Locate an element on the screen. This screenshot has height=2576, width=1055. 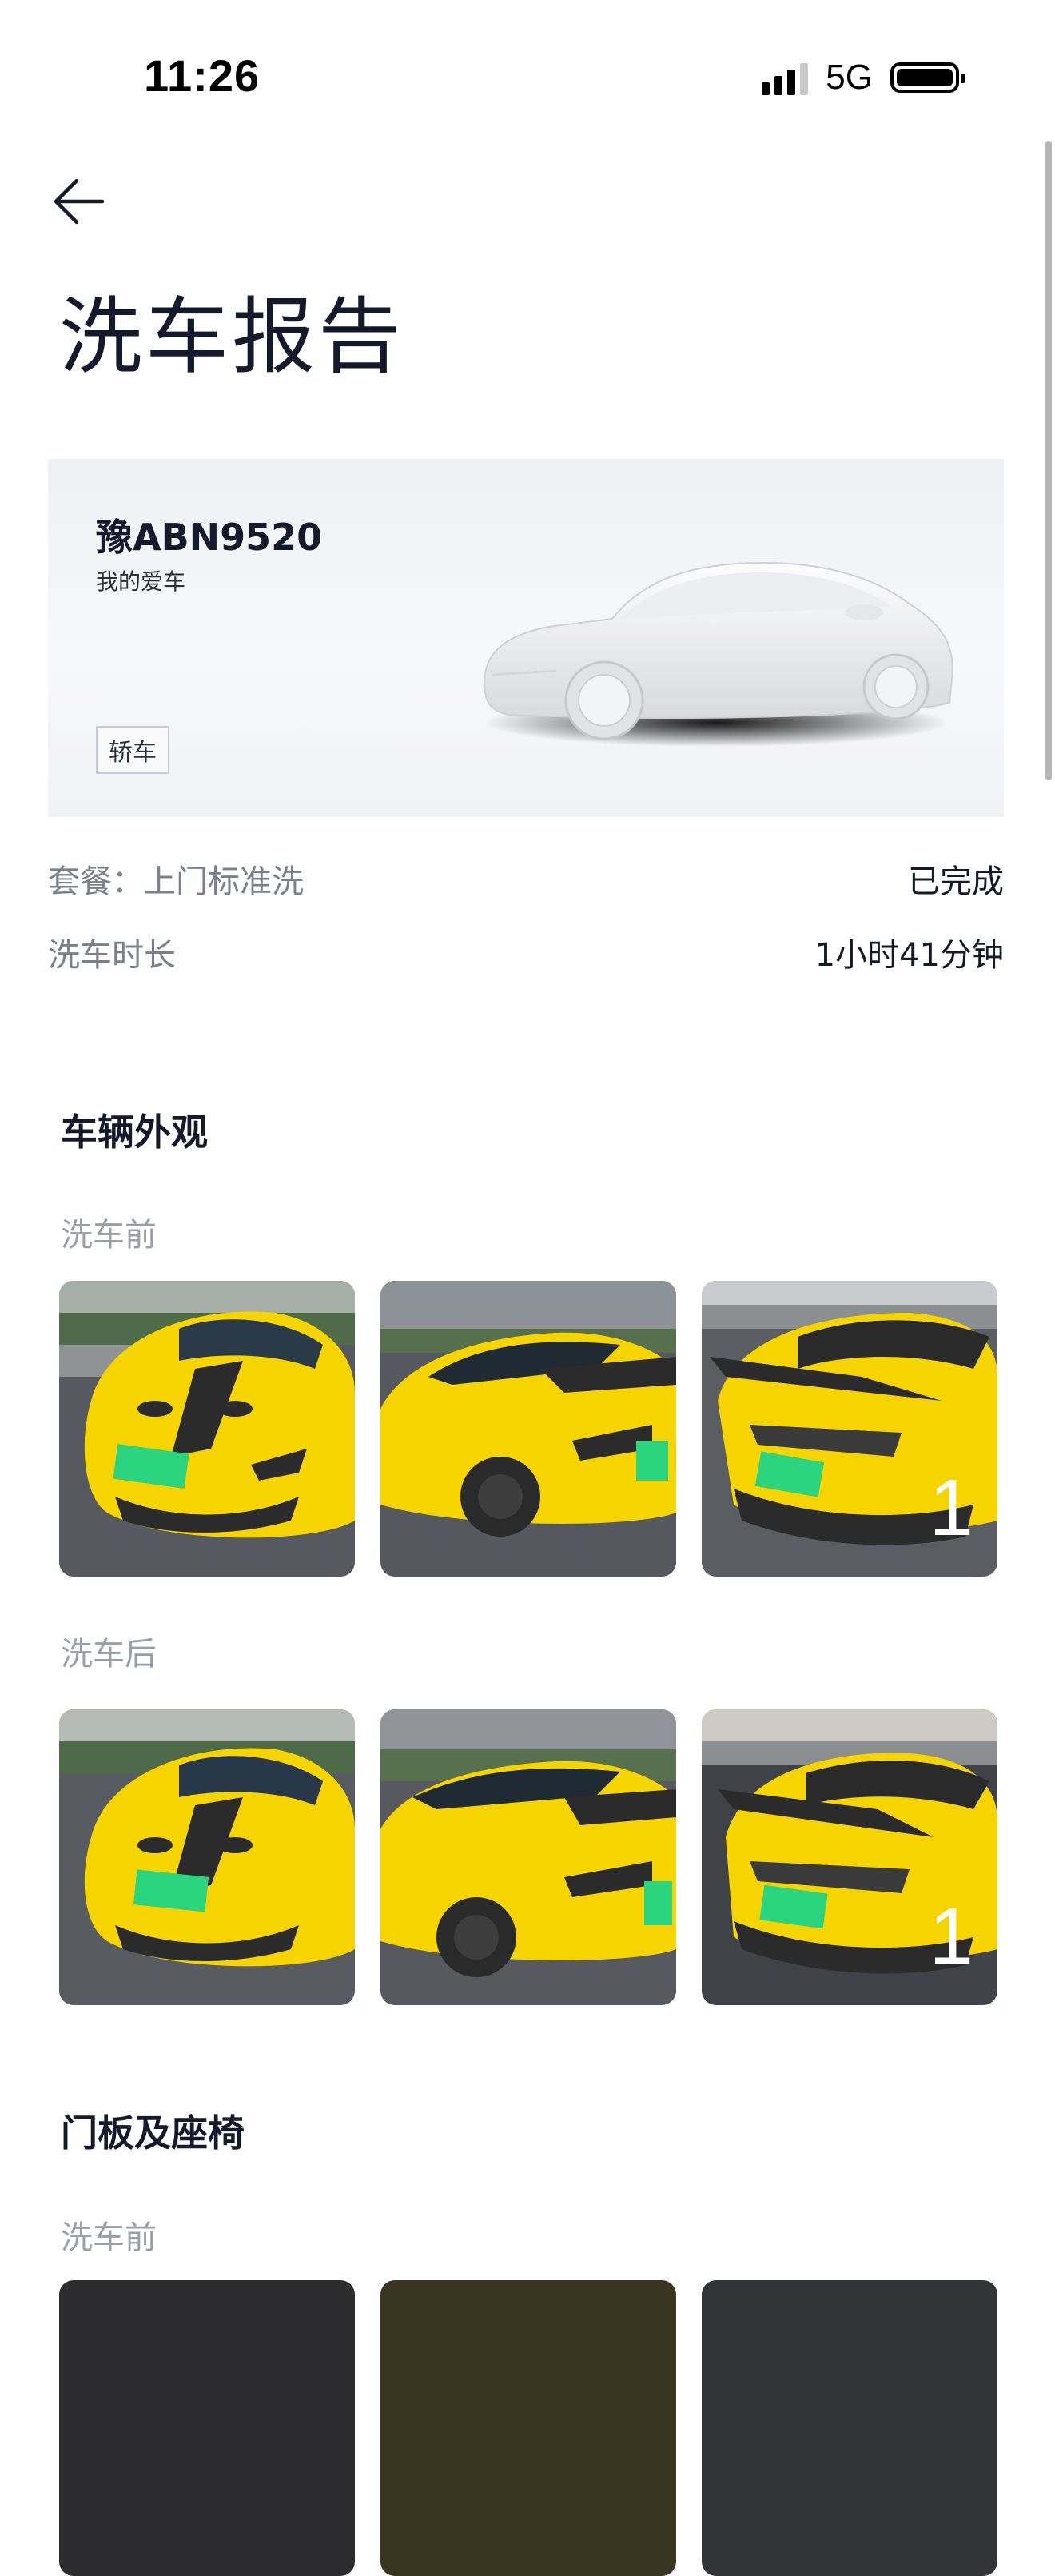
duration-label: 洗车时长 is located at coordinates (112, 956).